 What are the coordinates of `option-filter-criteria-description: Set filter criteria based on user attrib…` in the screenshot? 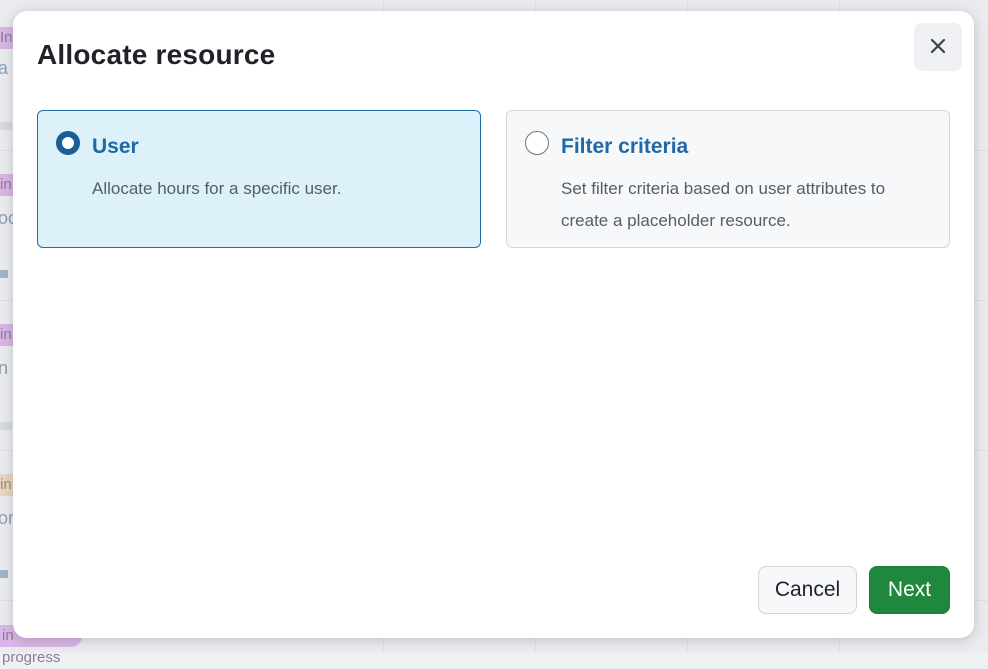 It's located at (723, 204).